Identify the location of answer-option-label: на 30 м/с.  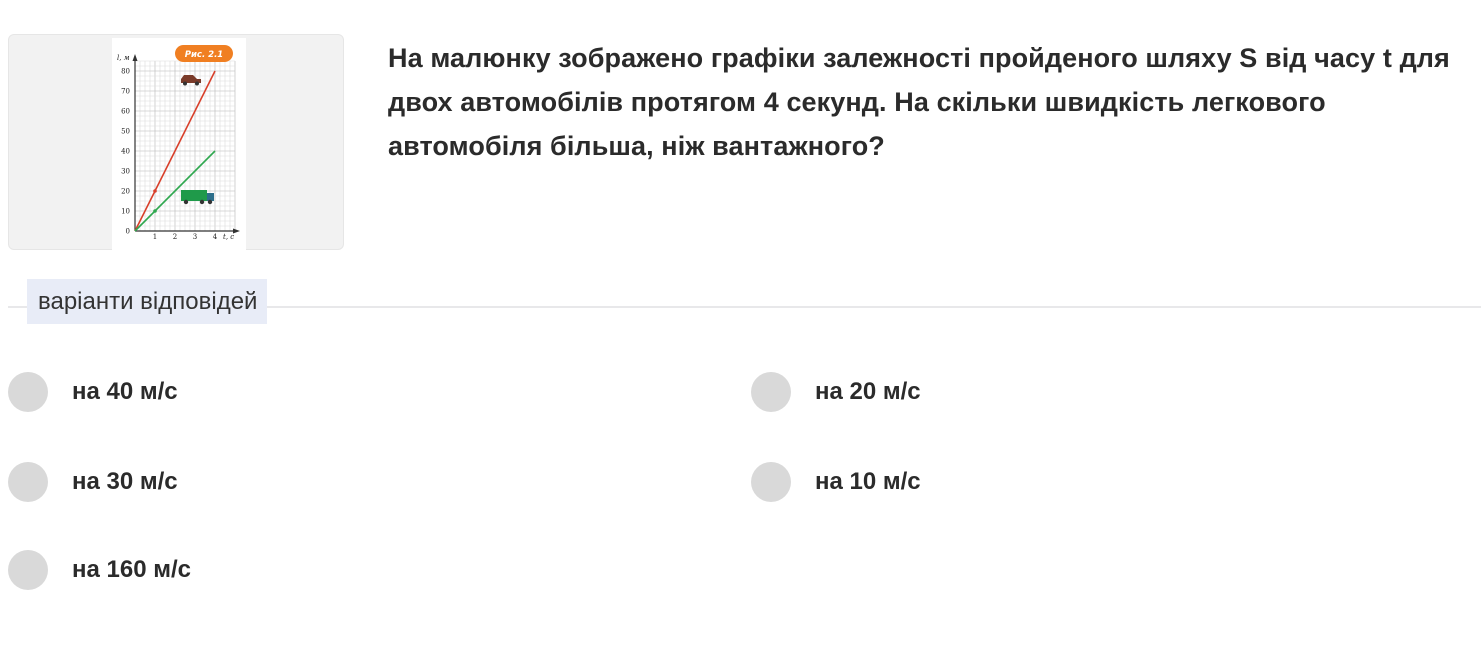
(125, 481).